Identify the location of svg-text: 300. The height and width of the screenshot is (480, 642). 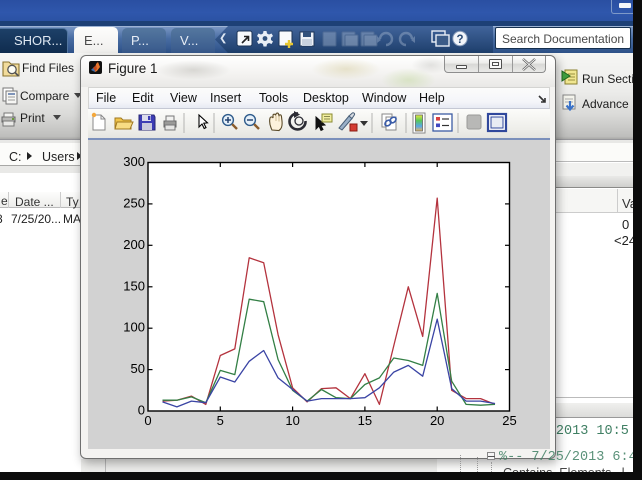
(134, 161).